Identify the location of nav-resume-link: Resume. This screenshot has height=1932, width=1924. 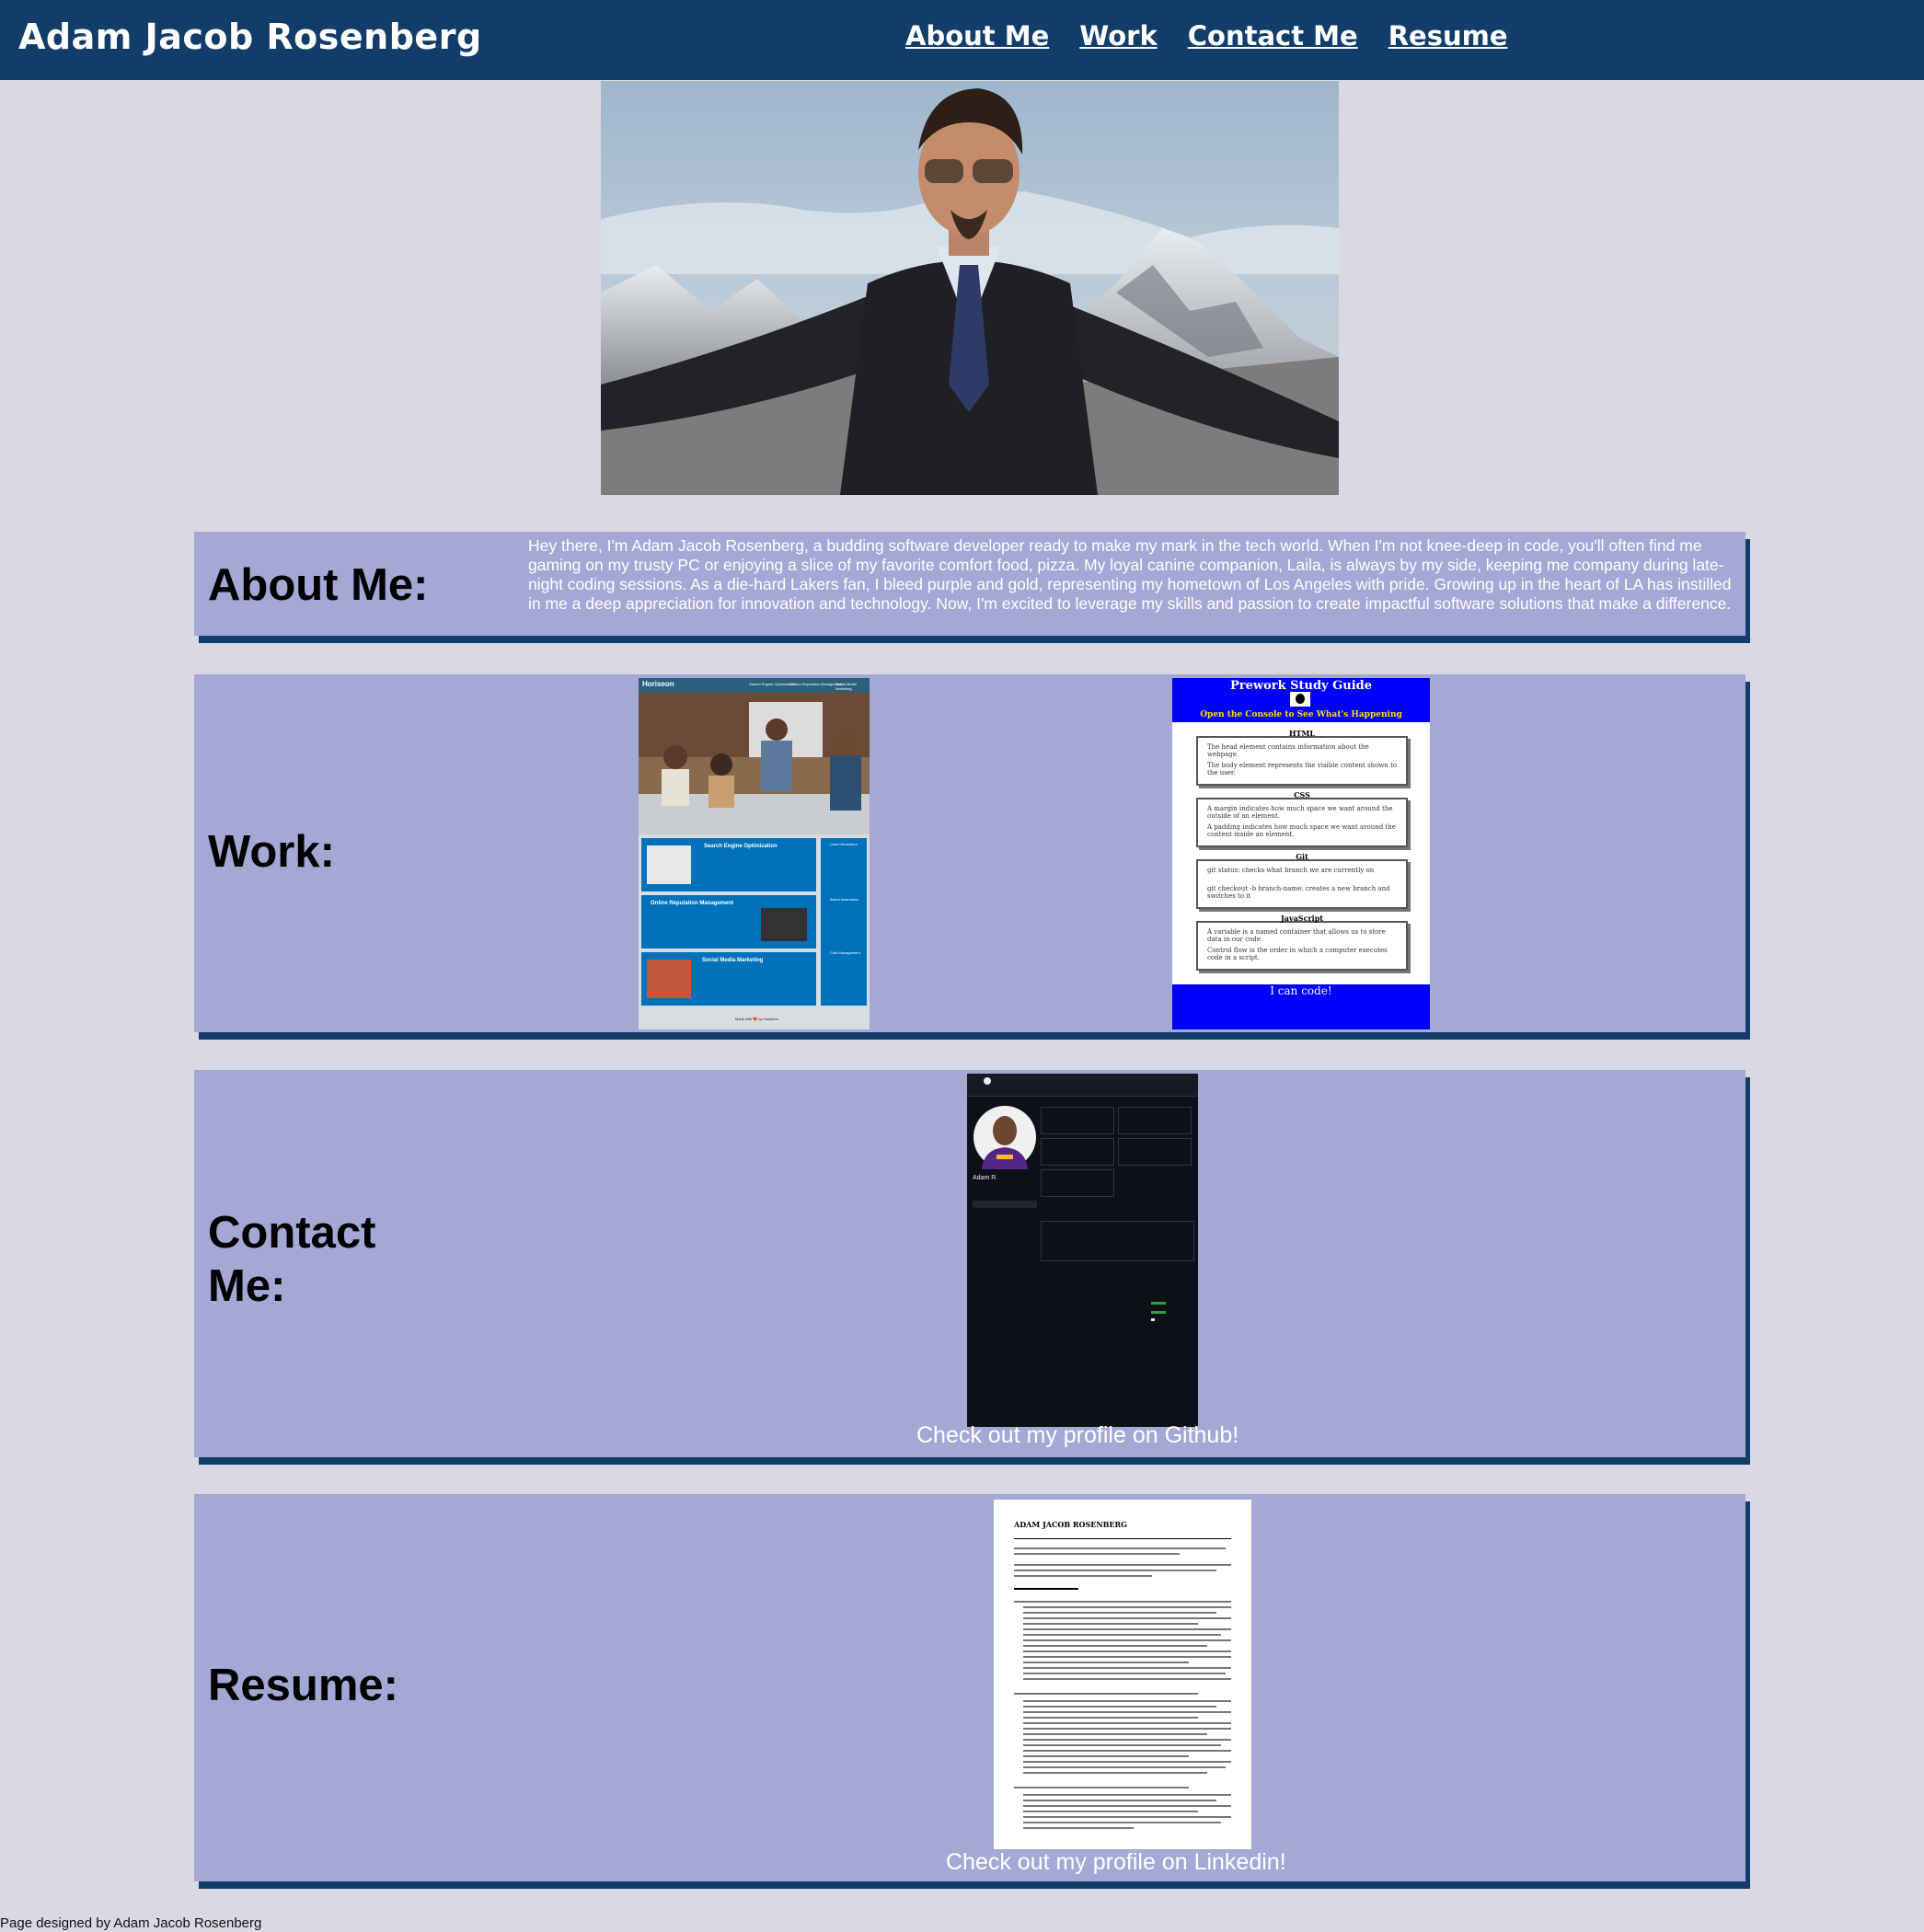
(1448, 40).